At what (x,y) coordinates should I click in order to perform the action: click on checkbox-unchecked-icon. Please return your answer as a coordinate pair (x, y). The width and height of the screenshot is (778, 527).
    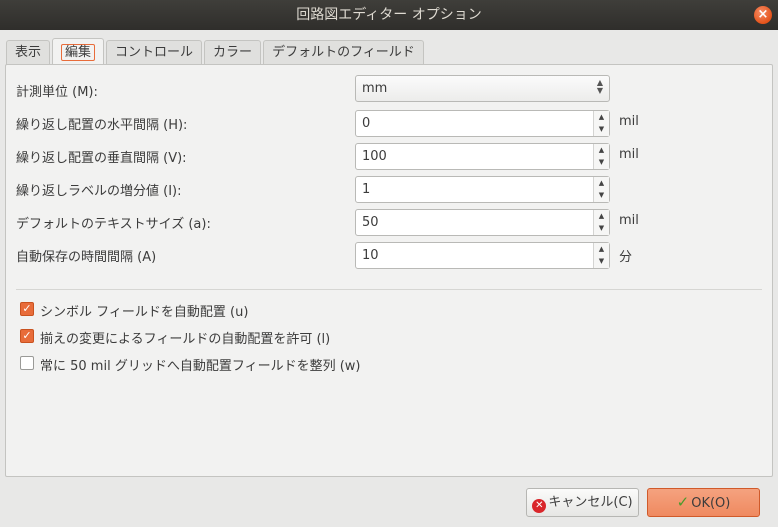
    Looking at the image, I should click on (27, 363).